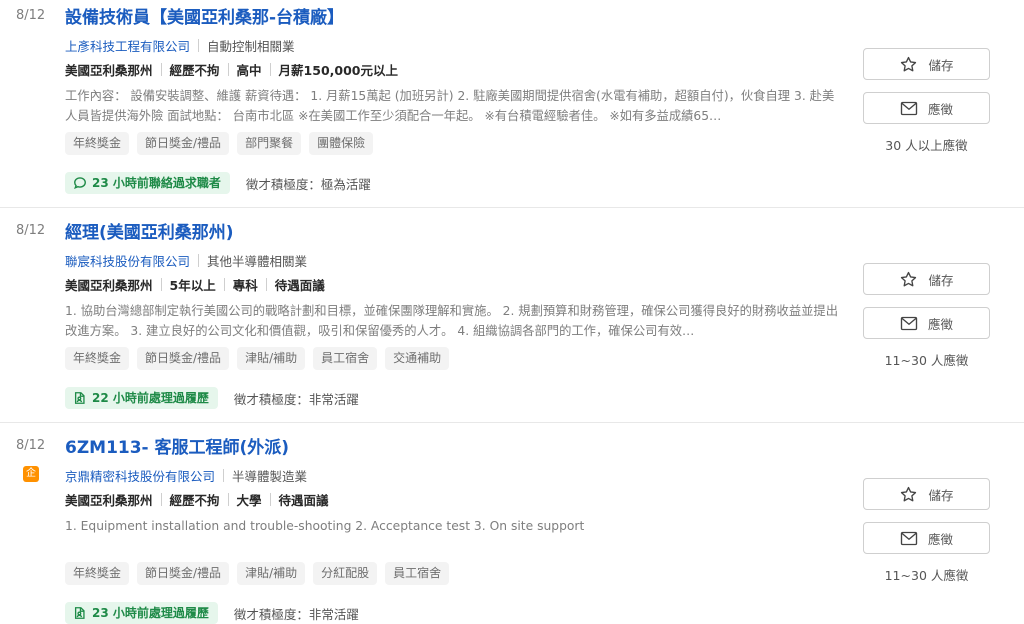 This screenshot has width=1024, height=624. I want to click on benefit-tags: 年終獎金 節日獎金/禮品 部門聚餐 團體保險, so click(219, 143).